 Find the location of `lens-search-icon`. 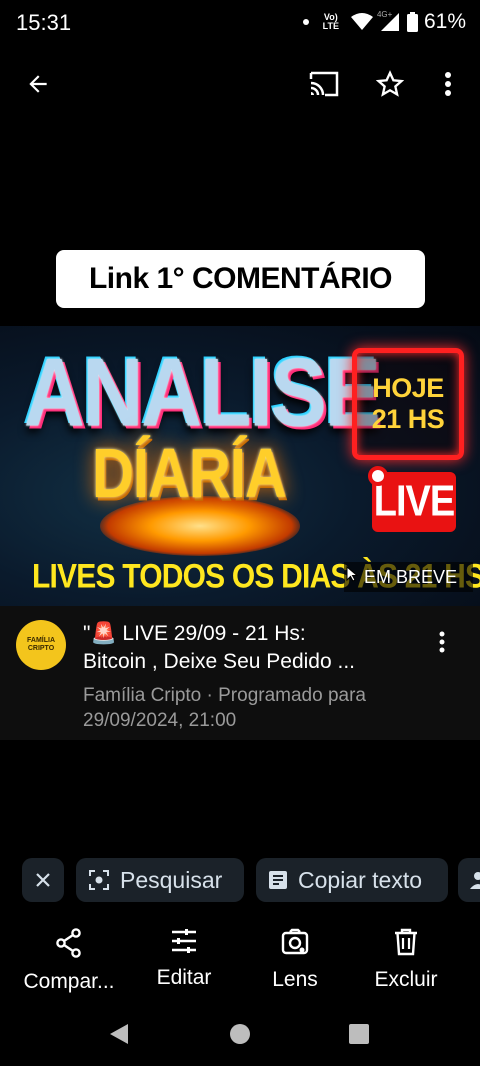

lens-search-icon is located at coordinates (99, 880).